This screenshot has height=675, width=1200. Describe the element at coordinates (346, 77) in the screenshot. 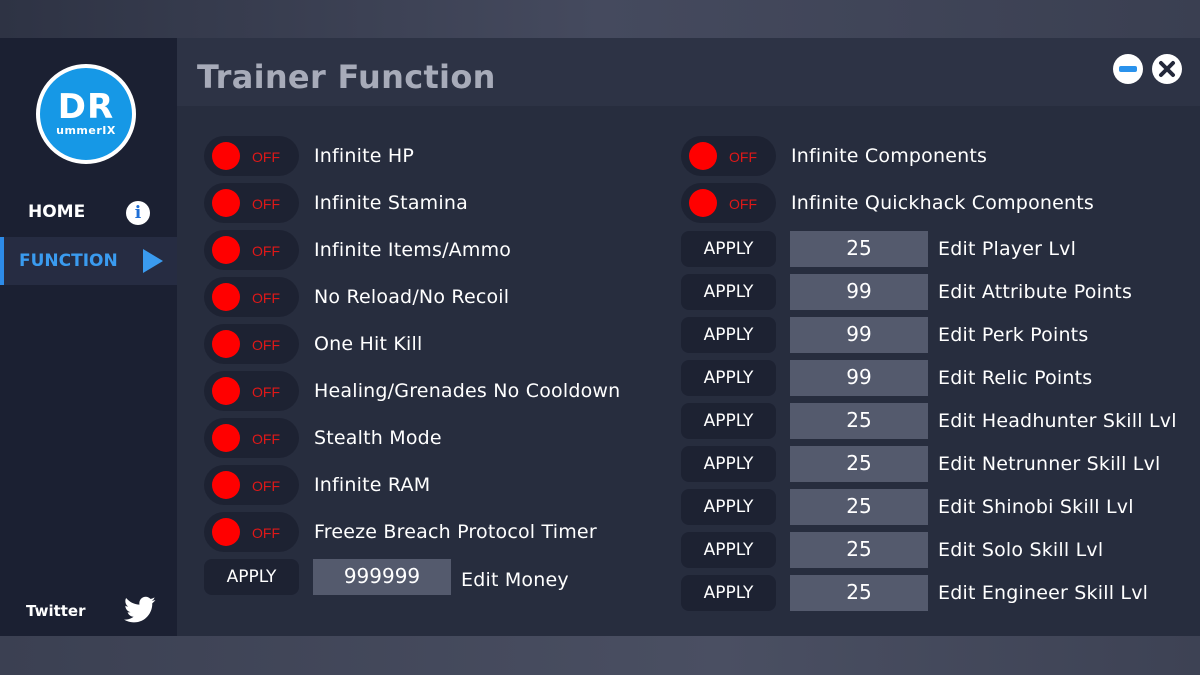

I see `page-title: Trainer Function` at that location.